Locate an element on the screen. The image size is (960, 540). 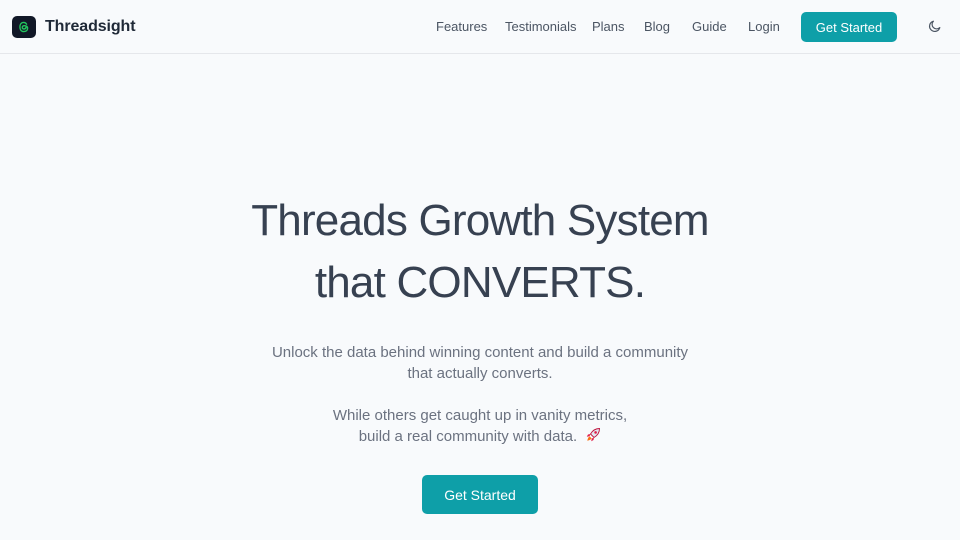
hero-subtitle-line-2: that actually converts. is located at coordinates (480, 373).